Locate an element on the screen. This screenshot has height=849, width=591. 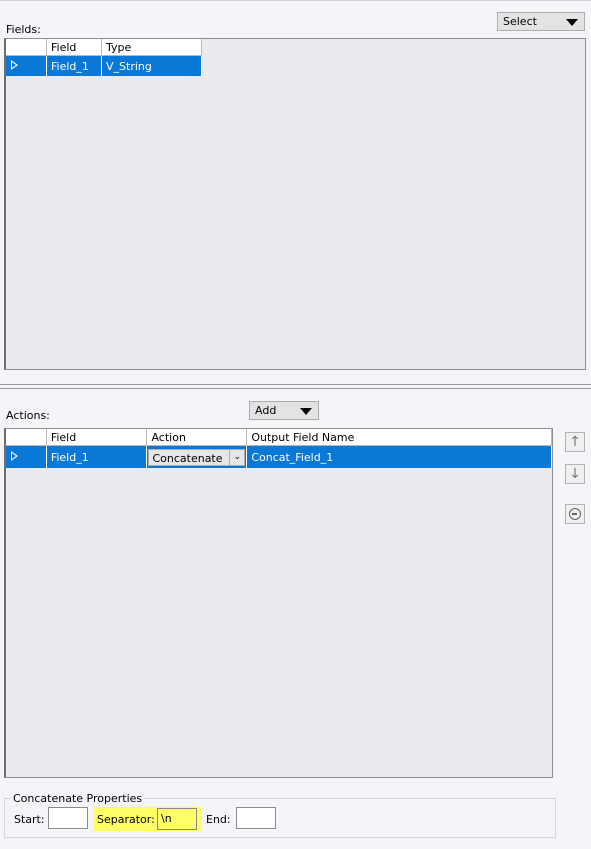
action-value: Concatenate is located at coordinates (187, 458).